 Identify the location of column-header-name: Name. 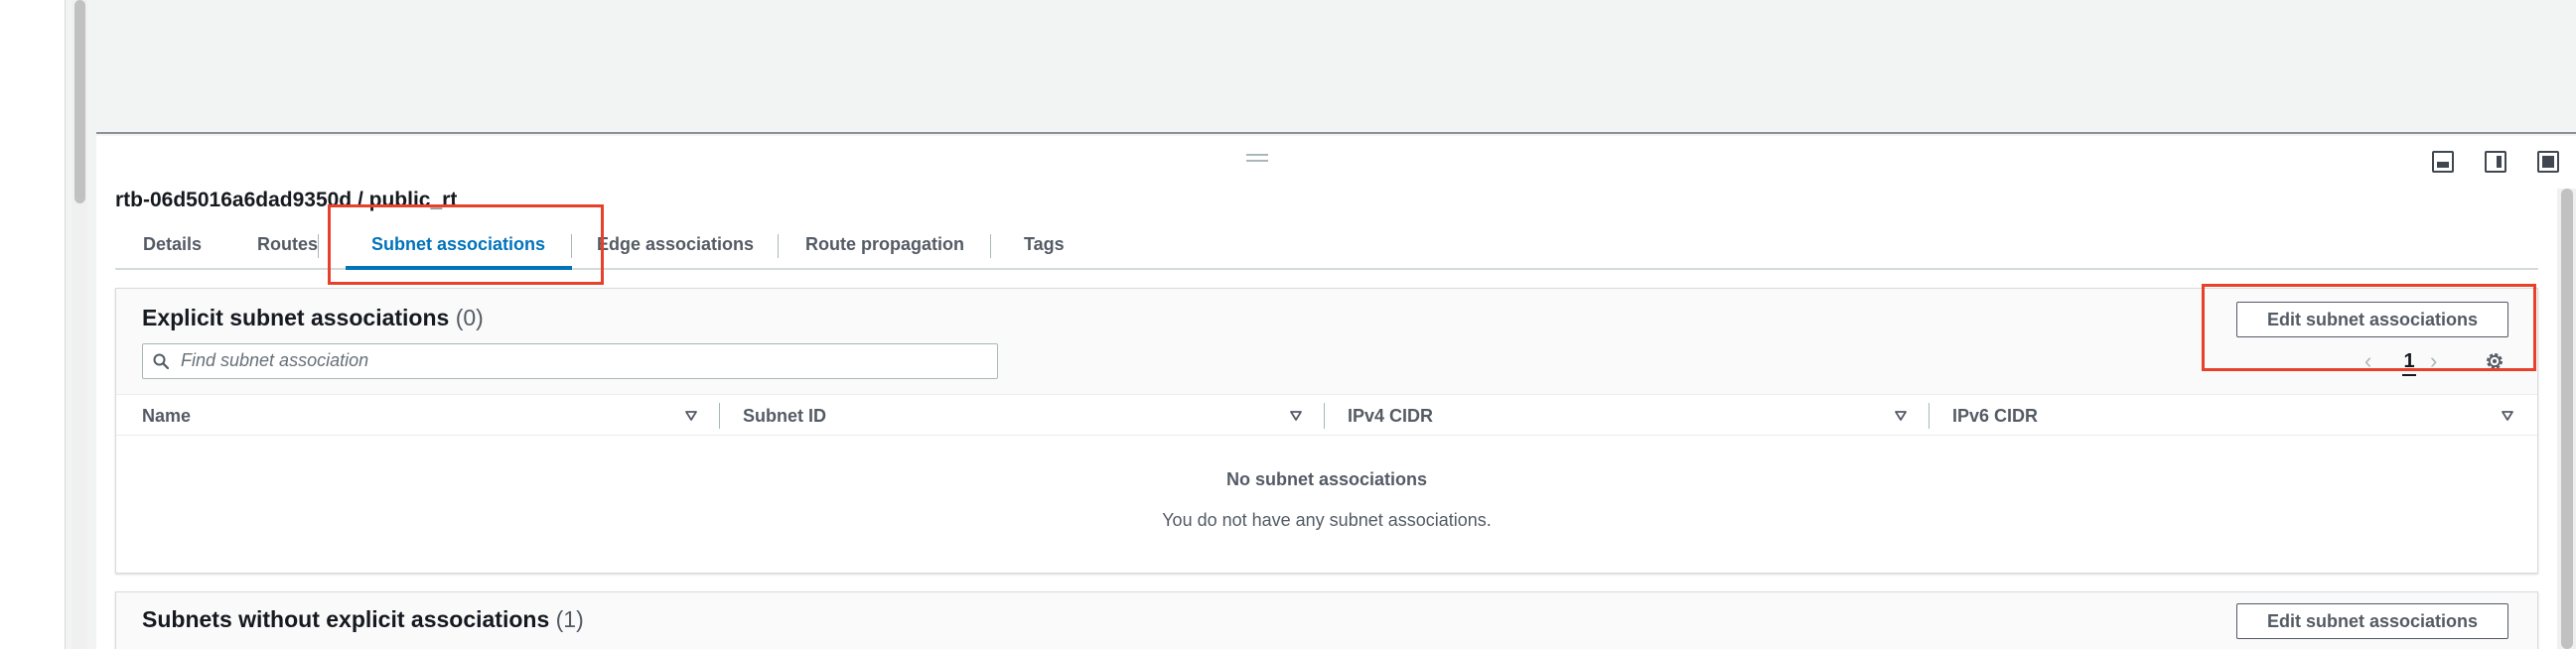
(166, 416).